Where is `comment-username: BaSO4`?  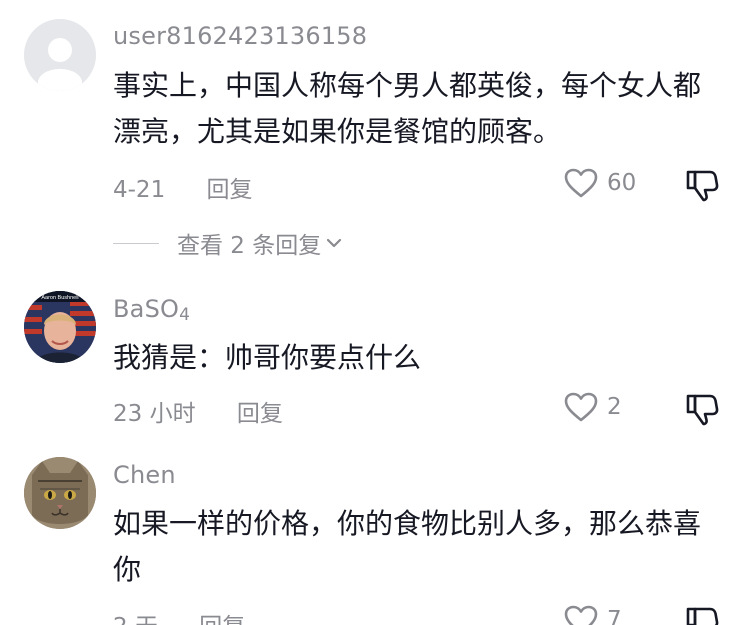
comment-username: BaSO4 is located at coordinates (151, 310).